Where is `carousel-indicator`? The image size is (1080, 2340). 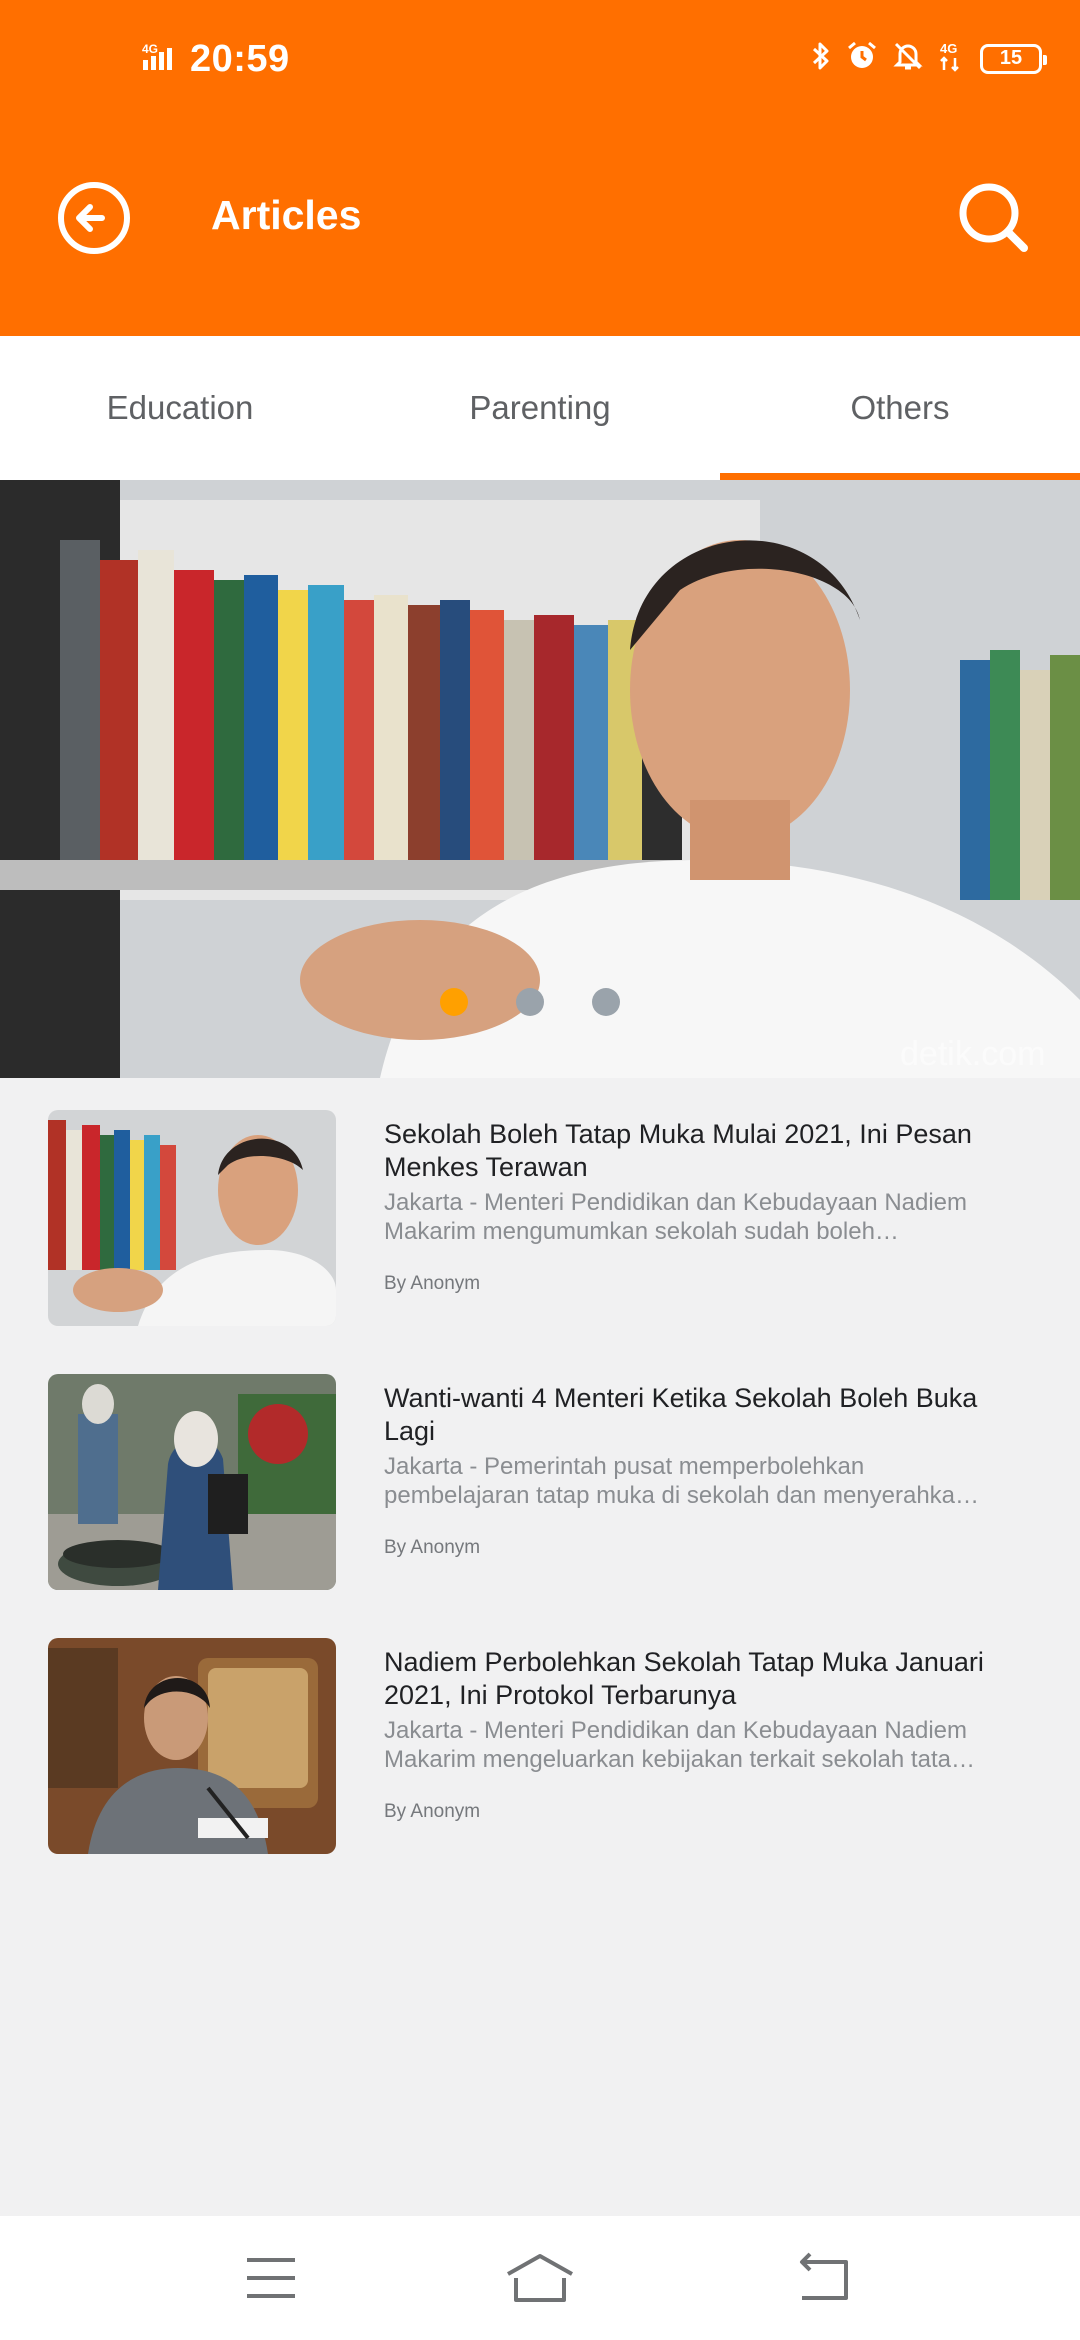
carousel-indicator is located at coordinates (540, 1002).